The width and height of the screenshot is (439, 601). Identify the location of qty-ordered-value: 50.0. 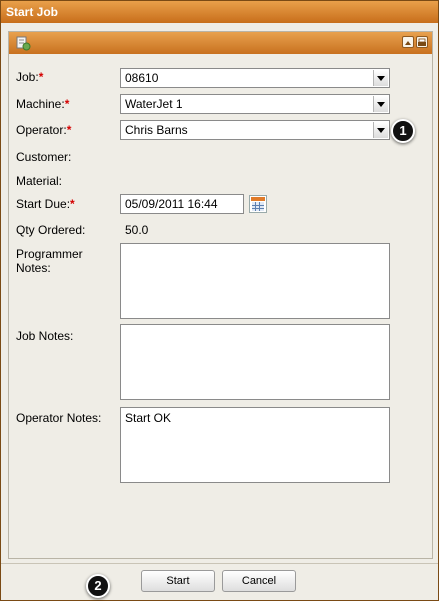
(137, 230).